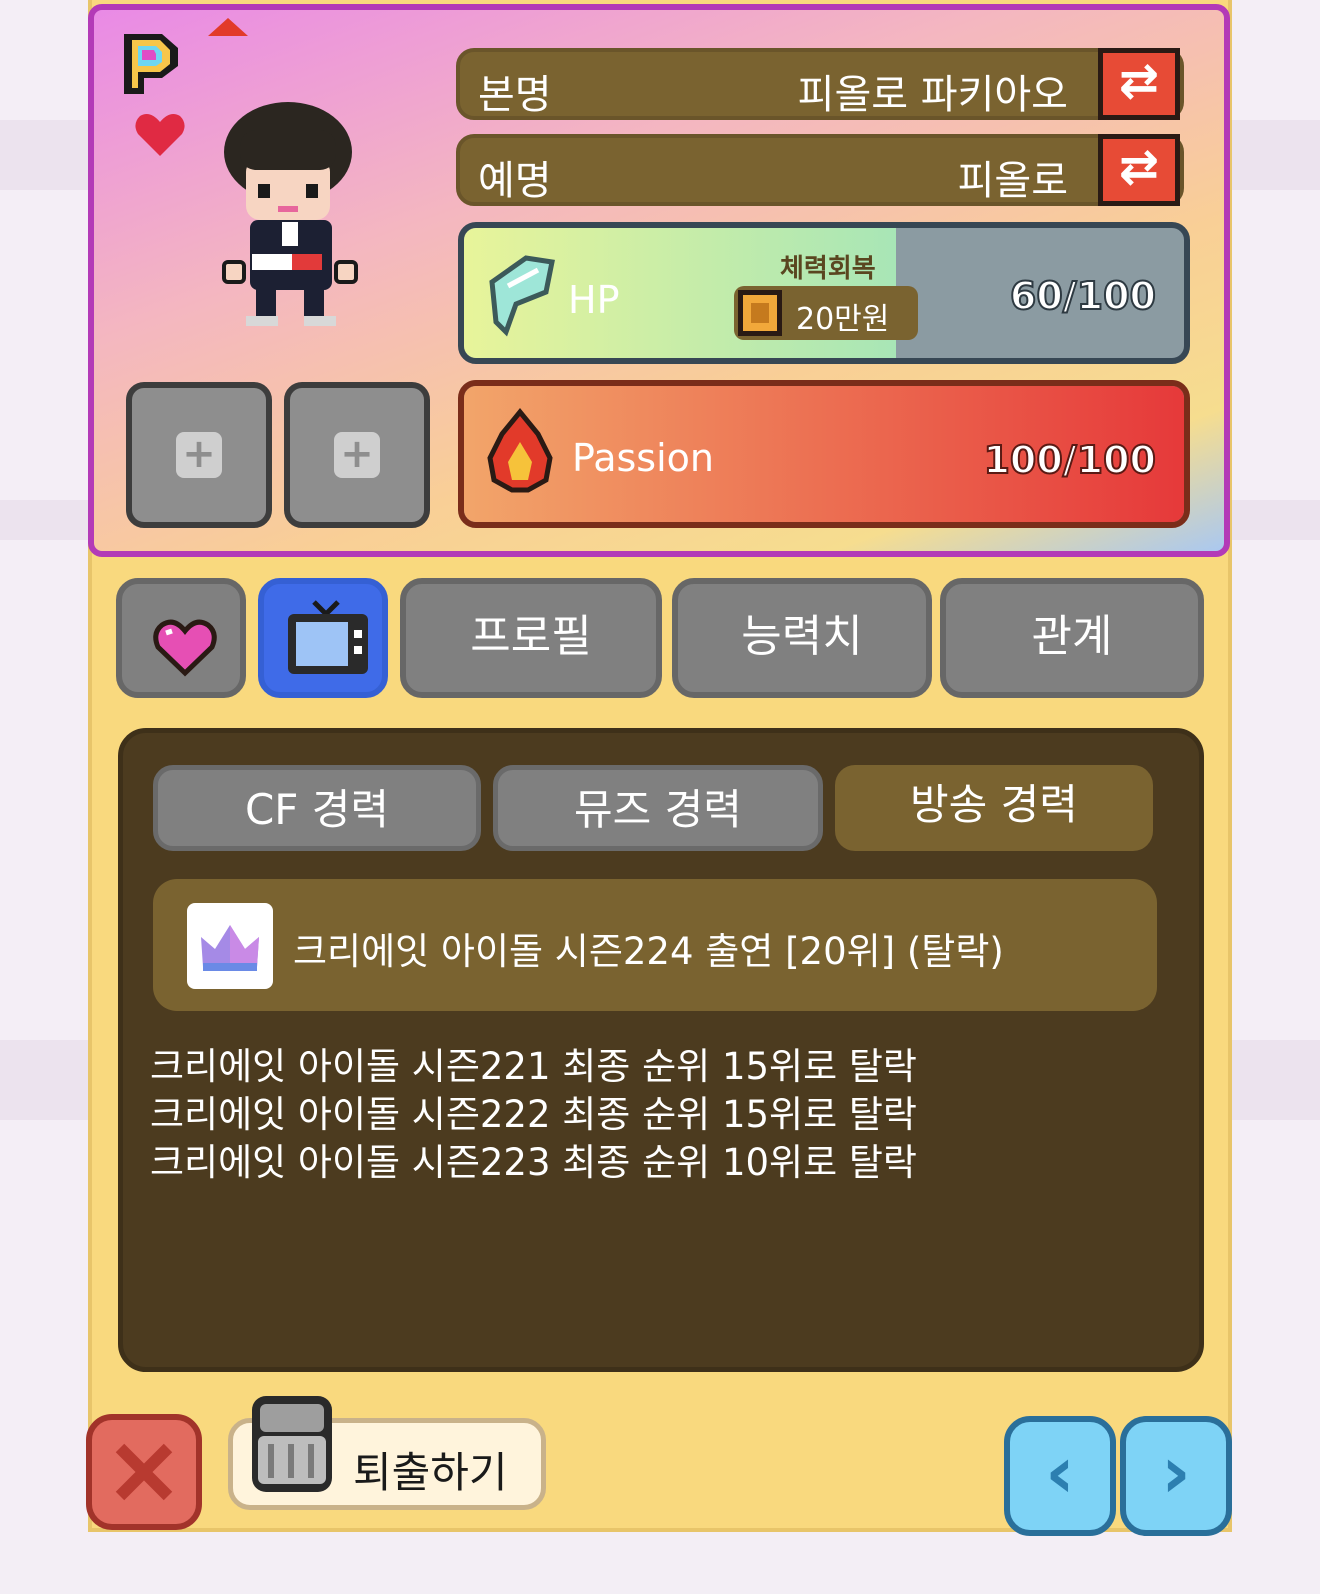  I want to click on tab-profile-label: 프로필, so click(531, 636).